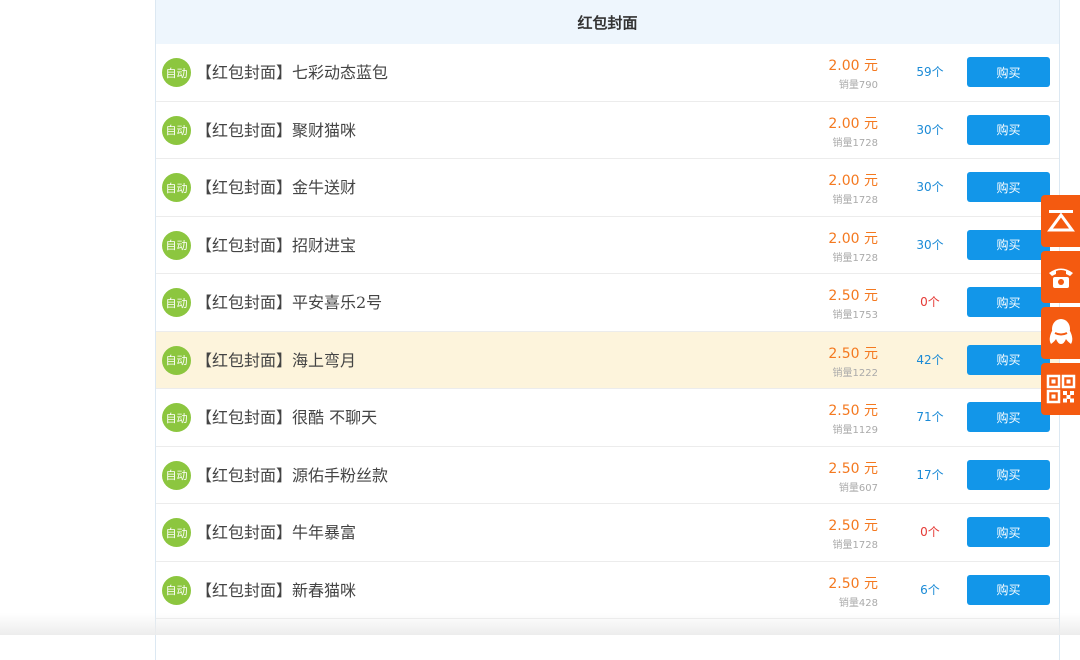  Describe the element at coordinates (930, 417) in the screenshot. I see `product-stock: 71个` at that location.